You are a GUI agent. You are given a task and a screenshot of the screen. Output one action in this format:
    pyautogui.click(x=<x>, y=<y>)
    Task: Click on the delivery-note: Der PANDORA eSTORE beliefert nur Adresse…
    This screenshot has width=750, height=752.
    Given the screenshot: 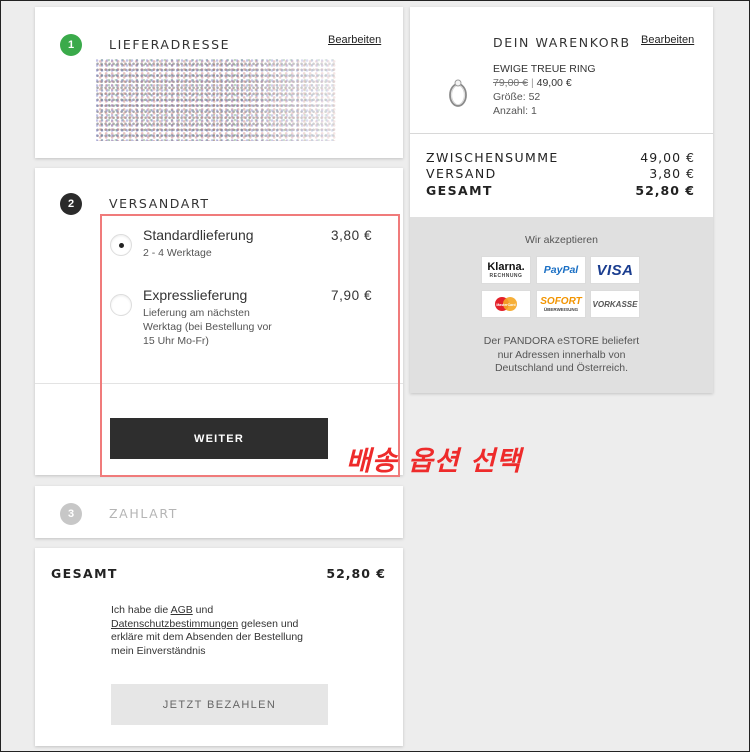 What is the action you would take?
    pyautogui.click(x=561, y=354)
    